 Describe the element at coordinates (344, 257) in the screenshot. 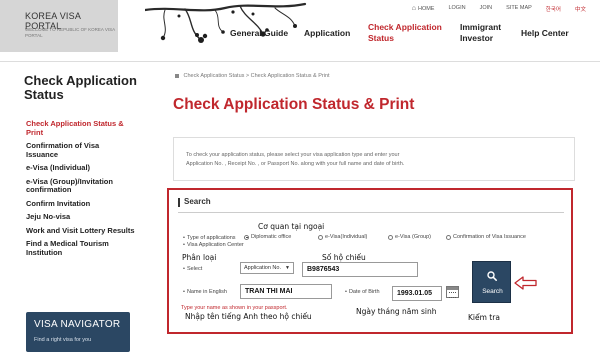

I see `annotation-passport-number: Số hộ chiếu` at that location.